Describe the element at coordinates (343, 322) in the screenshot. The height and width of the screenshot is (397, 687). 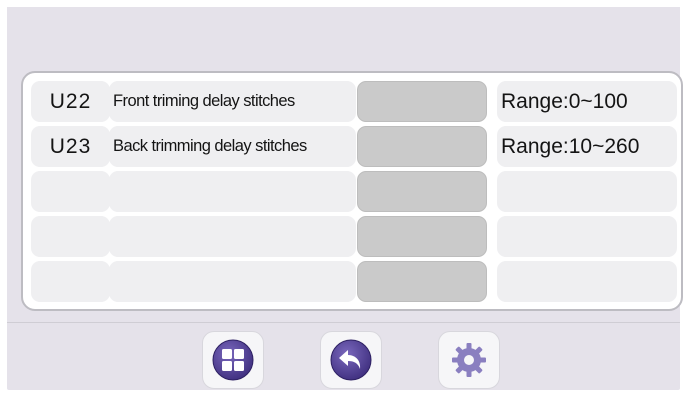
I see `toolbar-divider` at that location.